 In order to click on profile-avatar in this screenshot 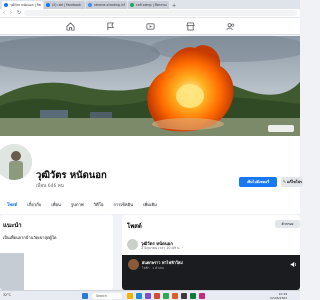, I will do `click(17, 162)`.